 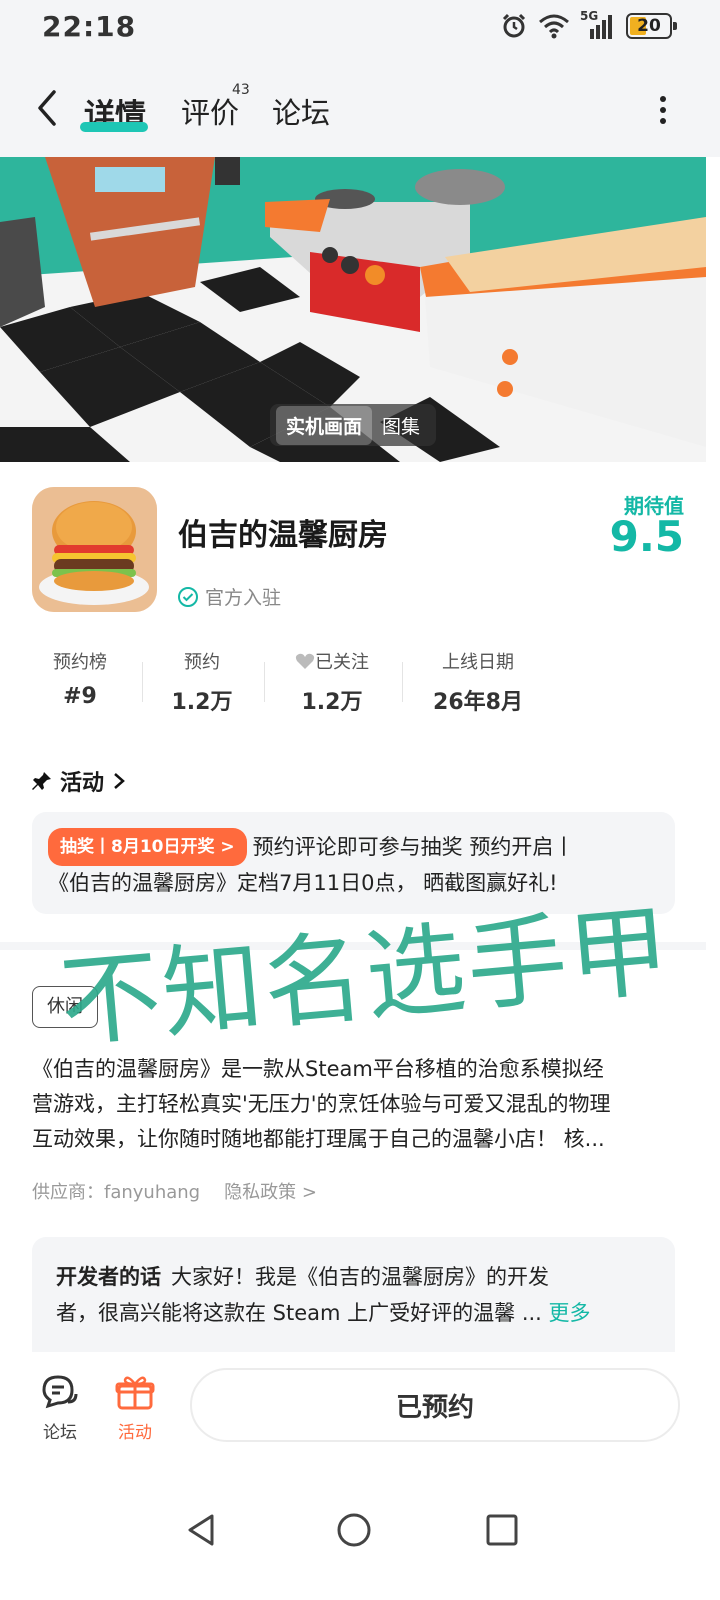 What do you see at coordinates (360, 28) in the screenshot?
I see `status-bar: 22:18 5G 20` at bounding box center [360, 28].